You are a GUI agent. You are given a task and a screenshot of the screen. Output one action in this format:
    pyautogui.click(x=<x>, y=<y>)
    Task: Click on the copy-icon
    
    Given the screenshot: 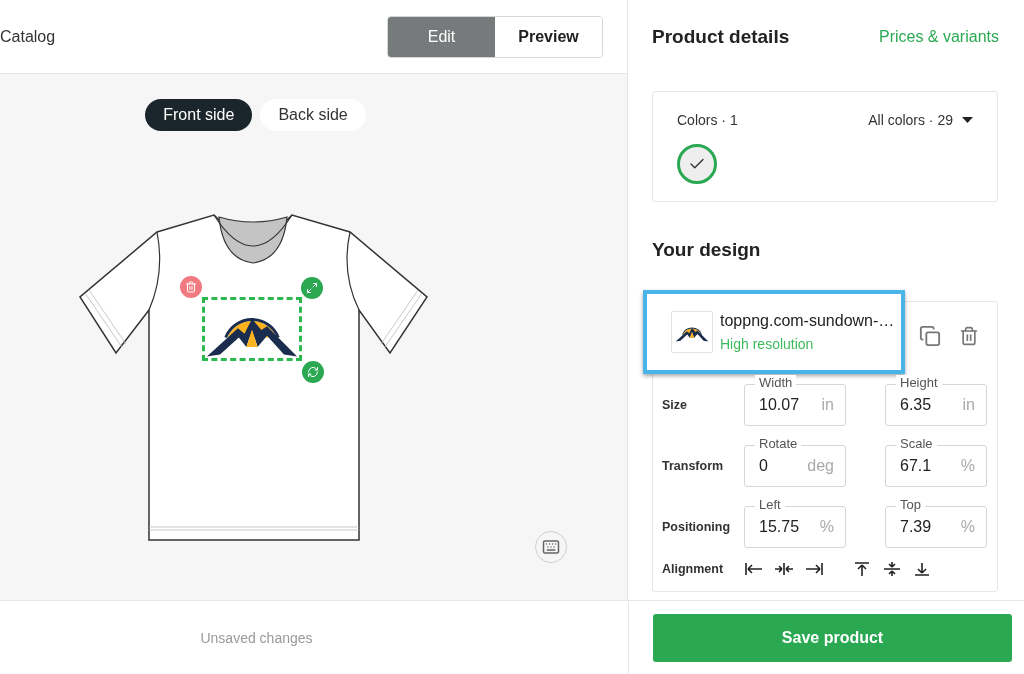 What is the action you would take?
    pyautogui.click(x=930, y=336)
    